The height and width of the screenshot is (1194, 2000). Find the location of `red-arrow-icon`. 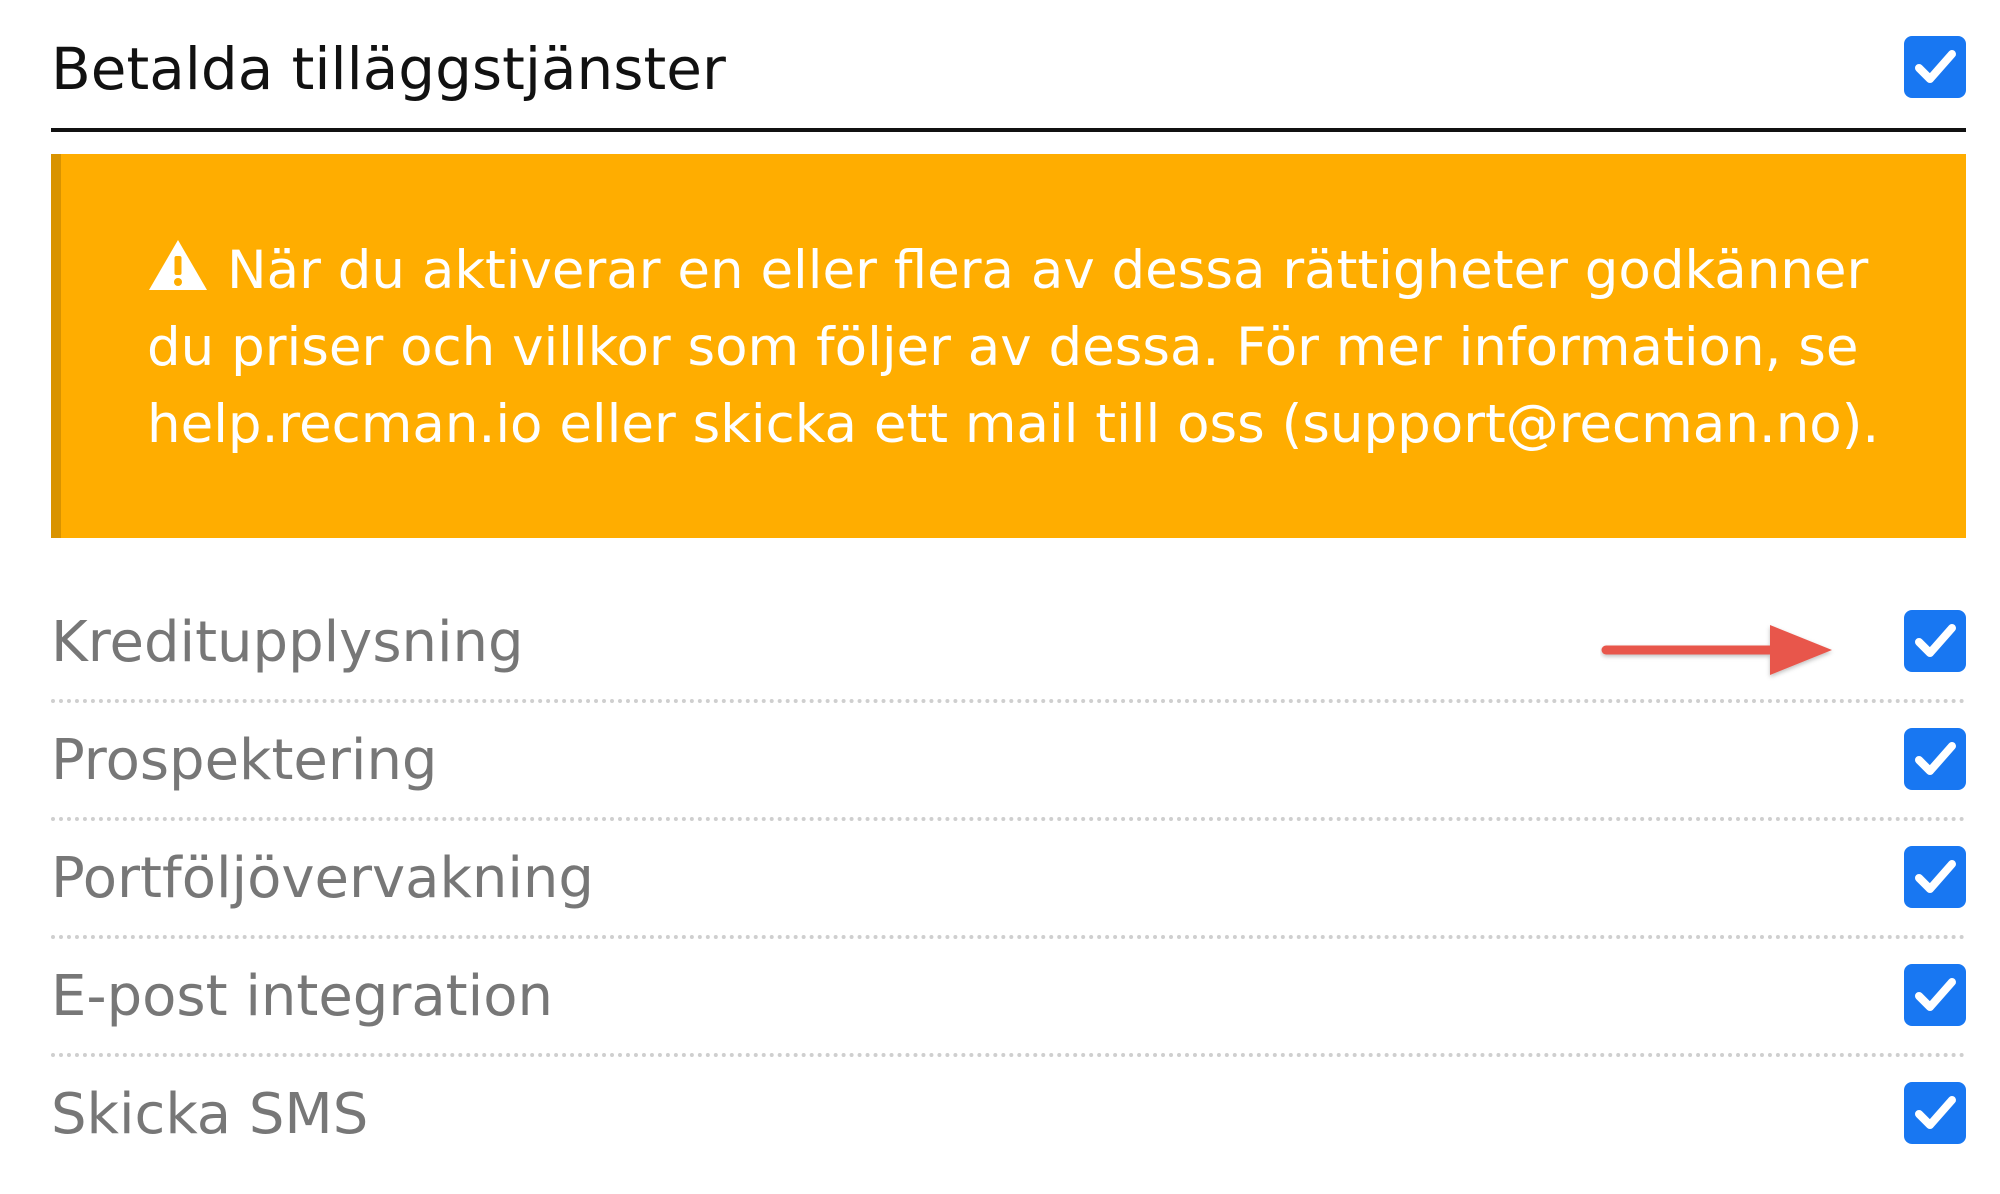

red-arrow-icon is located at coordinates (1716, 650).